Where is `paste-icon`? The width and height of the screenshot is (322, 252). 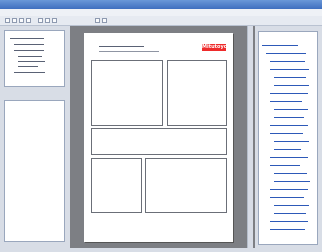
paste-icon is located at coordinates (54, 20).